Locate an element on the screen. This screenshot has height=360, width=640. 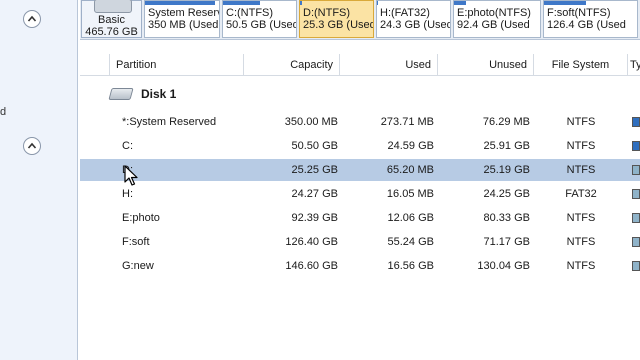
partition-block-system-reserved: System Reserv 350 MB (Used: is located at coordinates (182, 19).